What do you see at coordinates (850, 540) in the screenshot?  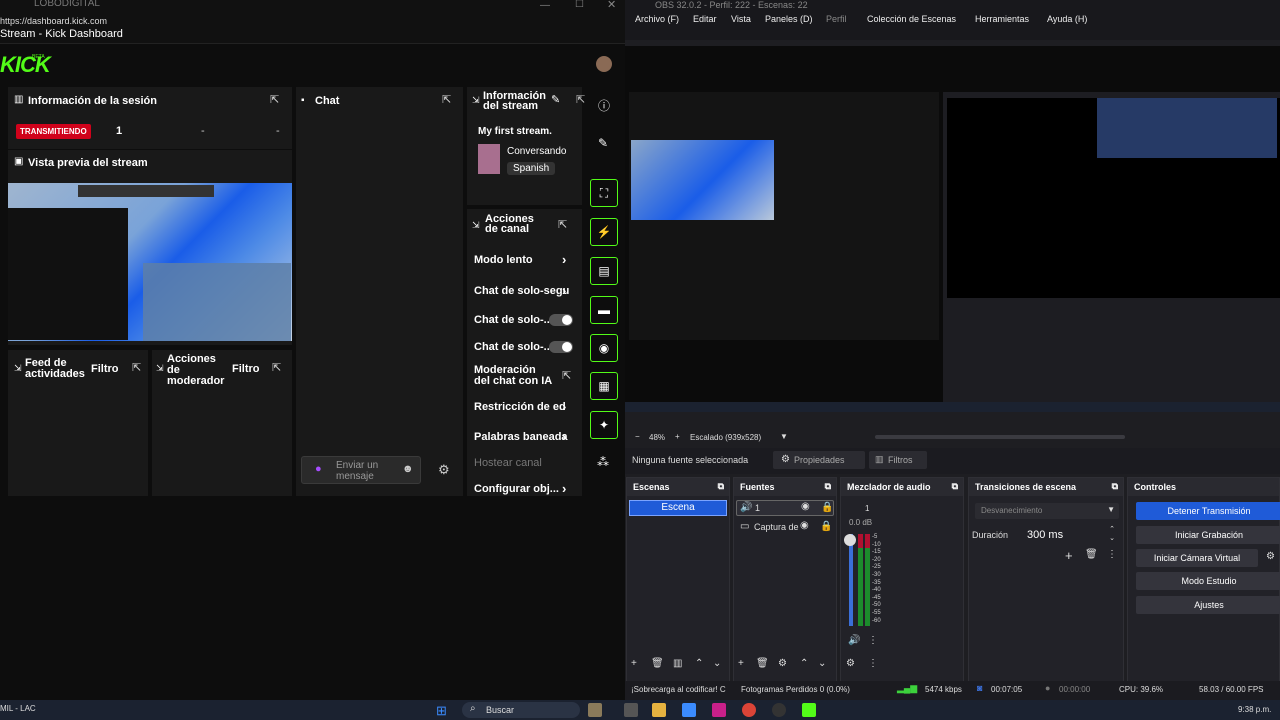 I see `volume-slider-handle` at bounding box center [850, 540].